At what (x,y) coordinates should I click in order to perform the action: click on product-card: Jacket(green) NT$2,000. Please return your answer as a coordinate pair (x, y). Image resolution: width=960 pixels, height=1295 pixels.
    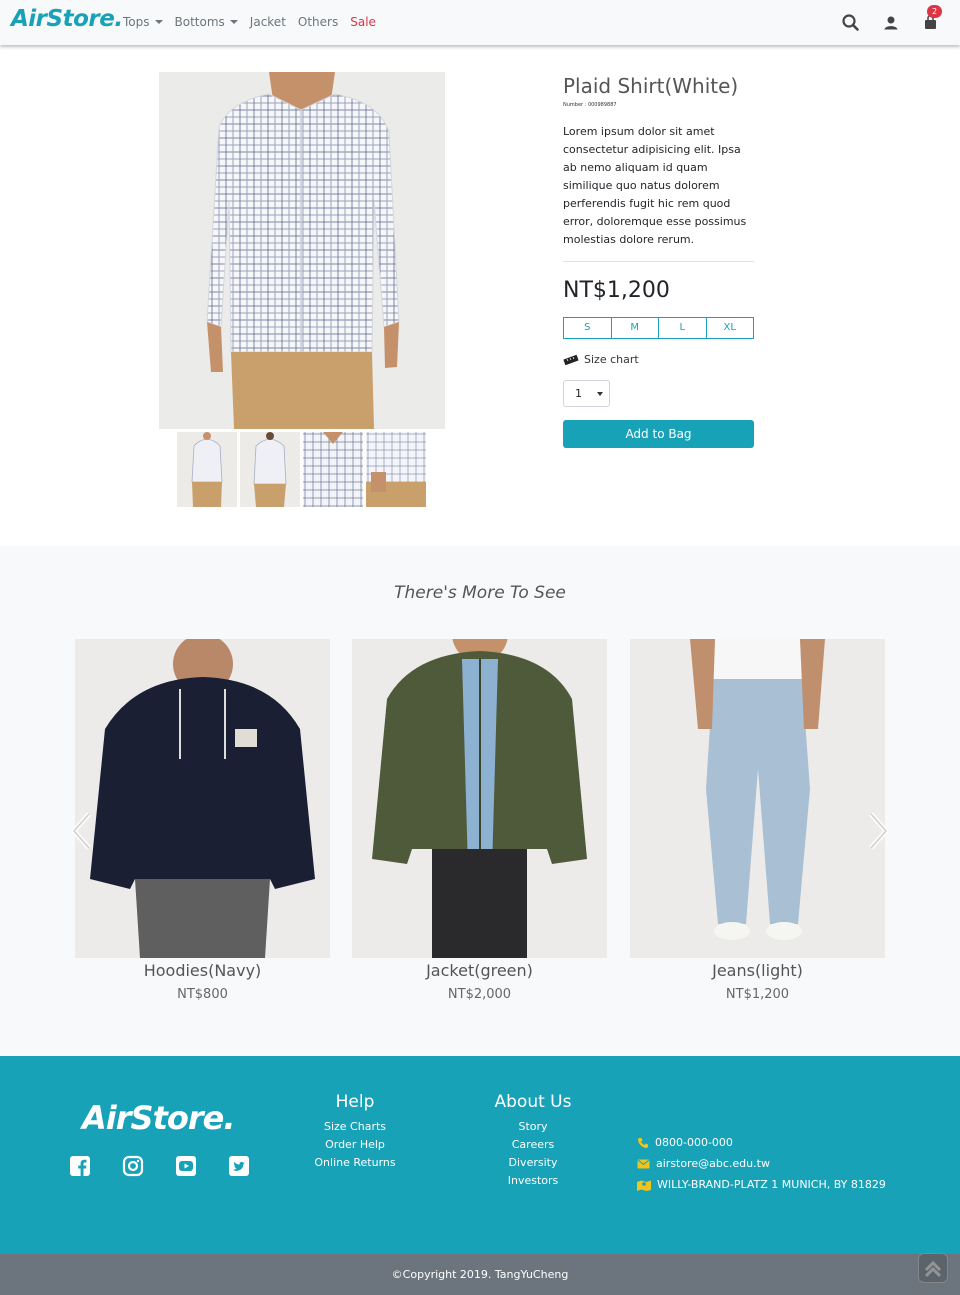
    Looking at the image, I should click on (479, 820).